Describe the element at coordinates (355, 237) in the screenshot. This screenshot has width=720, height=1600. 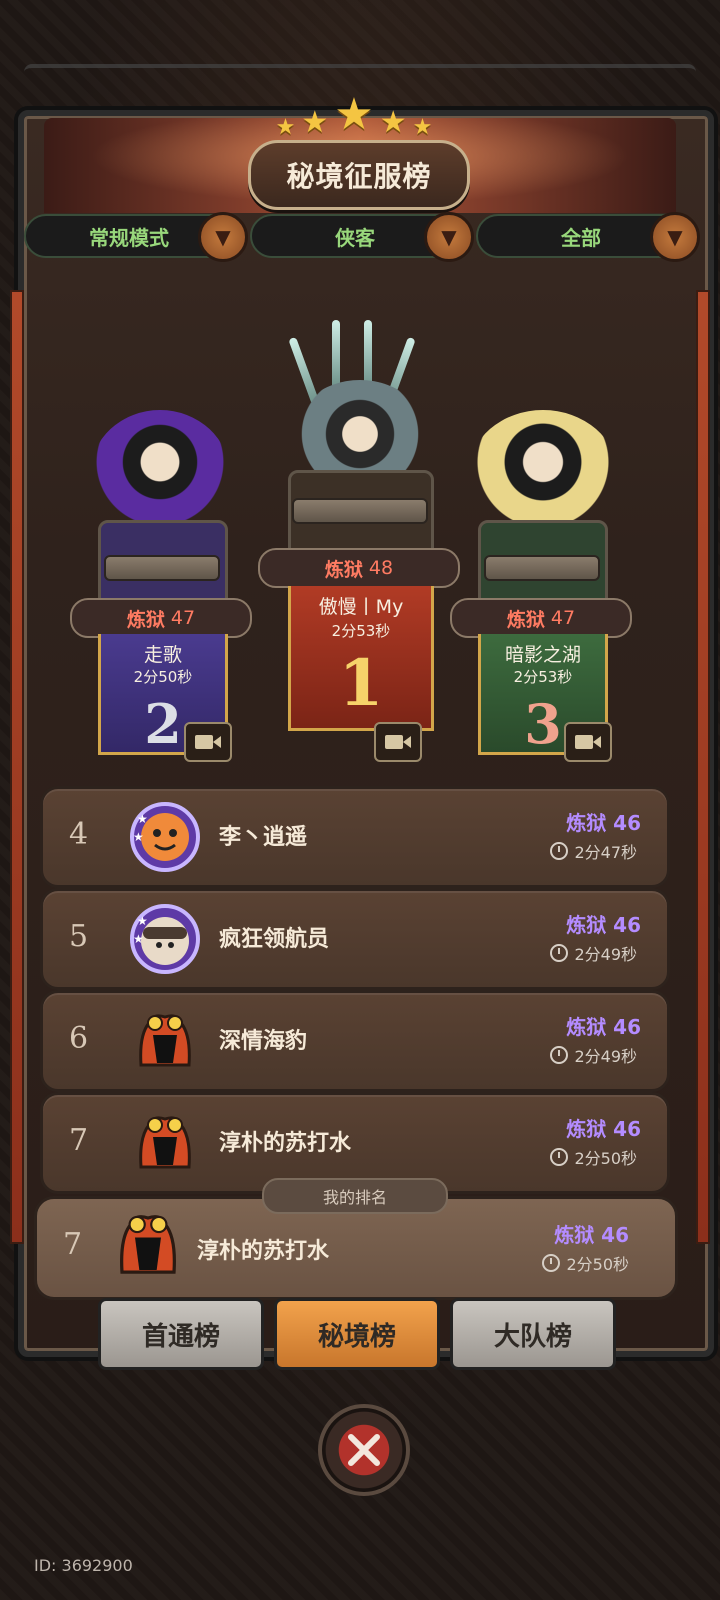
I see `class-filter-label: 侠客` at that location.